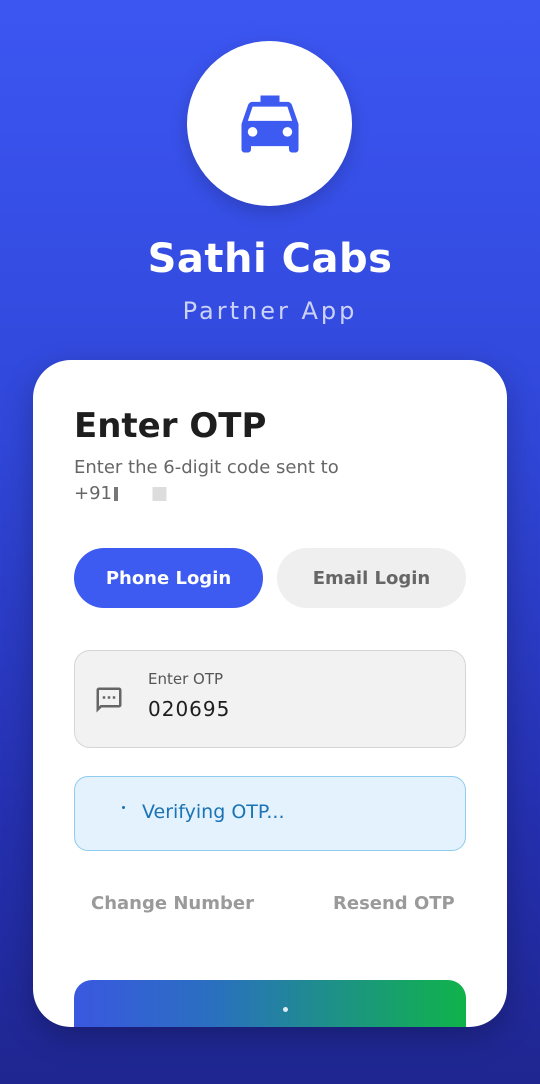  What do you see at coordinates (394, 903) in the screenshot?
I see `resend-otp-link: Resend OTP` at bounding box center [394, 903].